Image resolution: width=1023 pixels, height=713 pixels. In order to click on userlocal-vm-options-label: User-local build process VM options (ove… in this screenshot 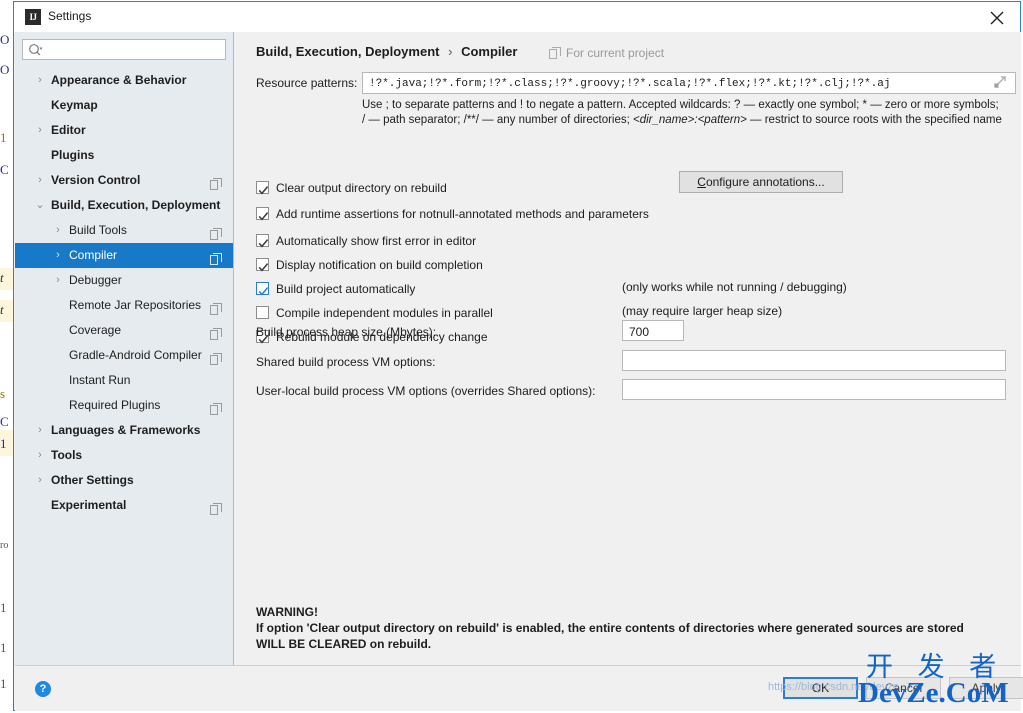, I will do `click(426, 391)`.